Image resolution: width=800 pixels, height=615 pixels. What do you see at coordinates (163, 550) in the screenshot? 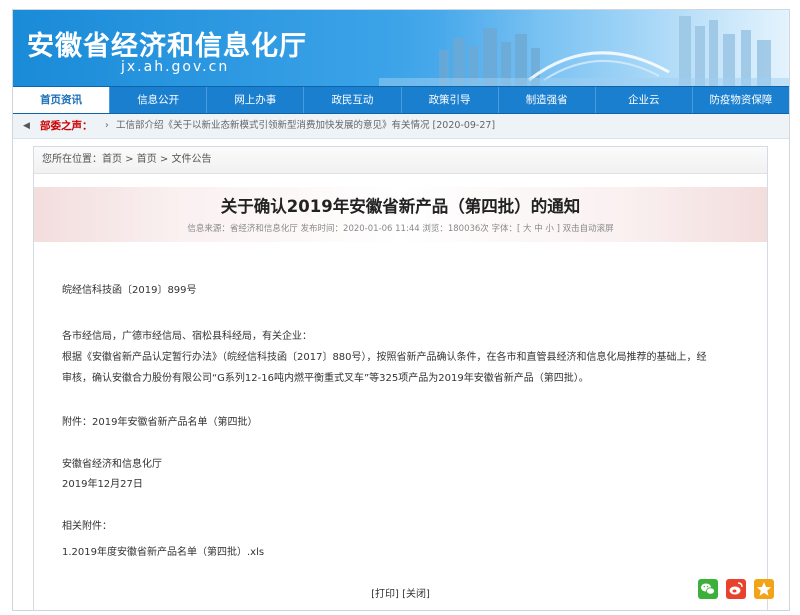
I see `attachment-file-link: 1.2019年度安徽省新产品名单（第四批）.xls` at bounding box center [163, 550].